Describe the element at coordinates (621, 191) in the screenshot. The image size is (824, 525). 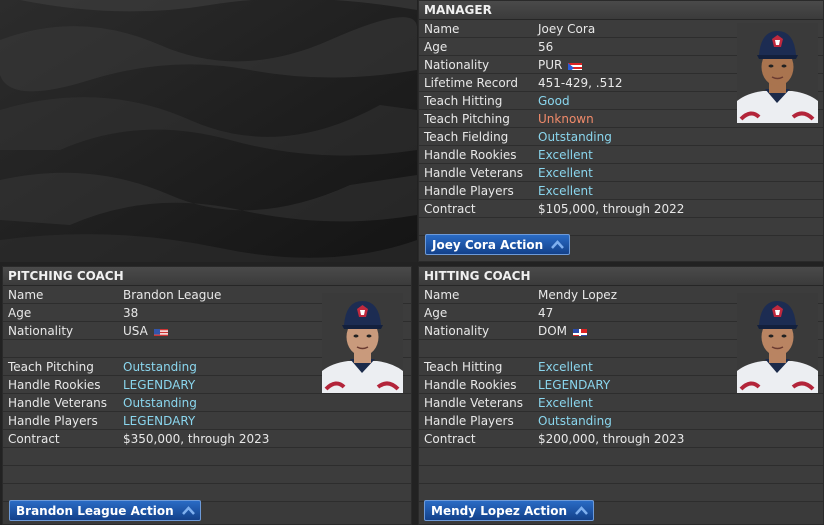
I see `table-row: Handle Players Excellent` at that location.